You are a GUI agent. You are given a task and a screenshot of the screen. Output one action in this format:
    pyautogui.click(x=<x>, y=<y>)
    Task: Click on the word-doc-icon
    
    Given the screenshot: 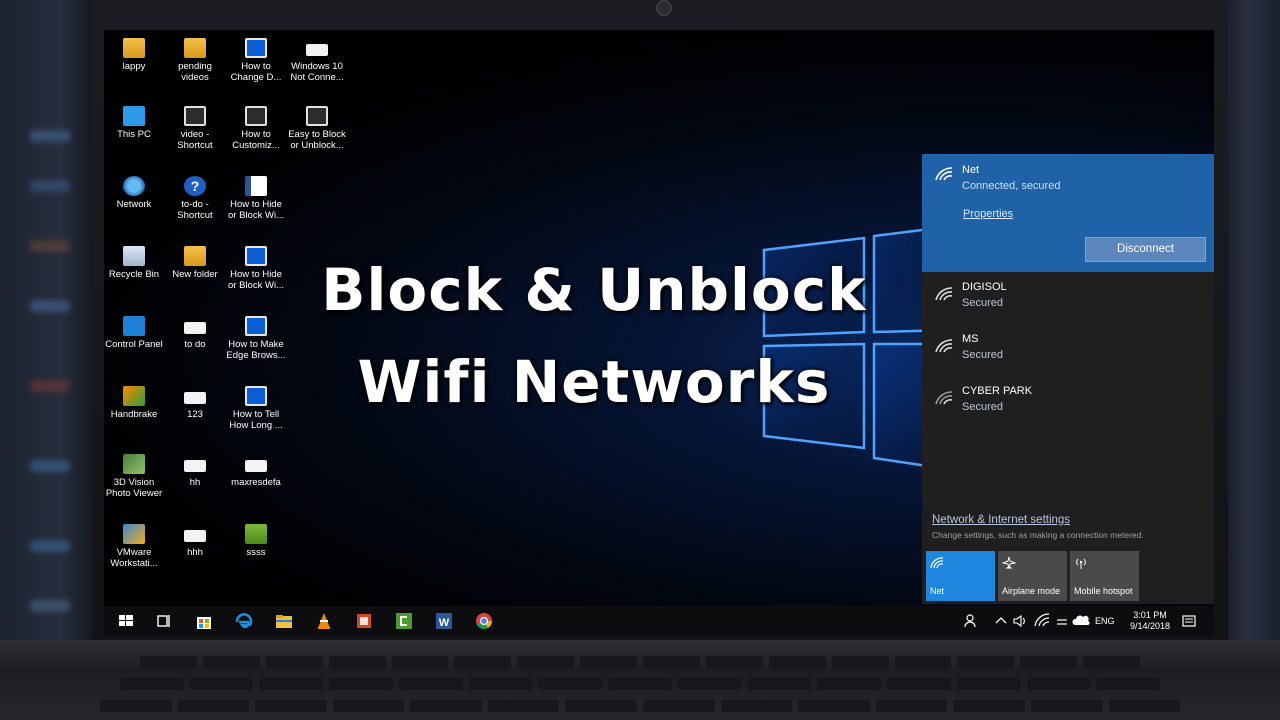 What is the action you would take?
    pyautogui.click(x=256, y=186)
    